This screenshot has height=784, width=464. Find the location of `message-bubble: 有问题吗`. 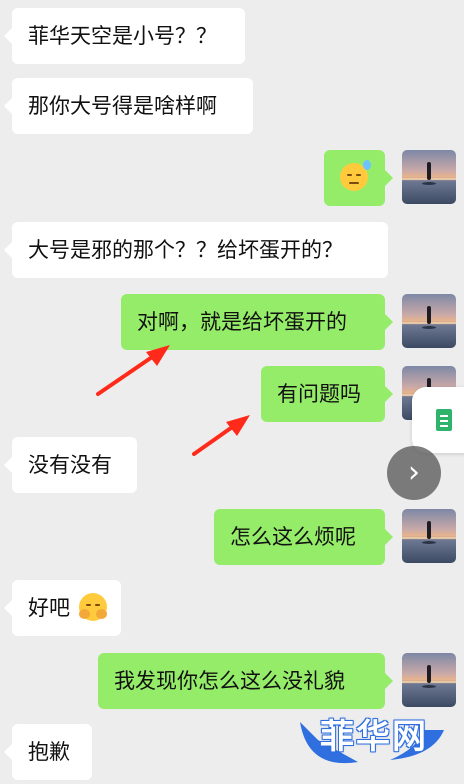

message-bubble: 有问题吗 is located at coordinates (327, 394).